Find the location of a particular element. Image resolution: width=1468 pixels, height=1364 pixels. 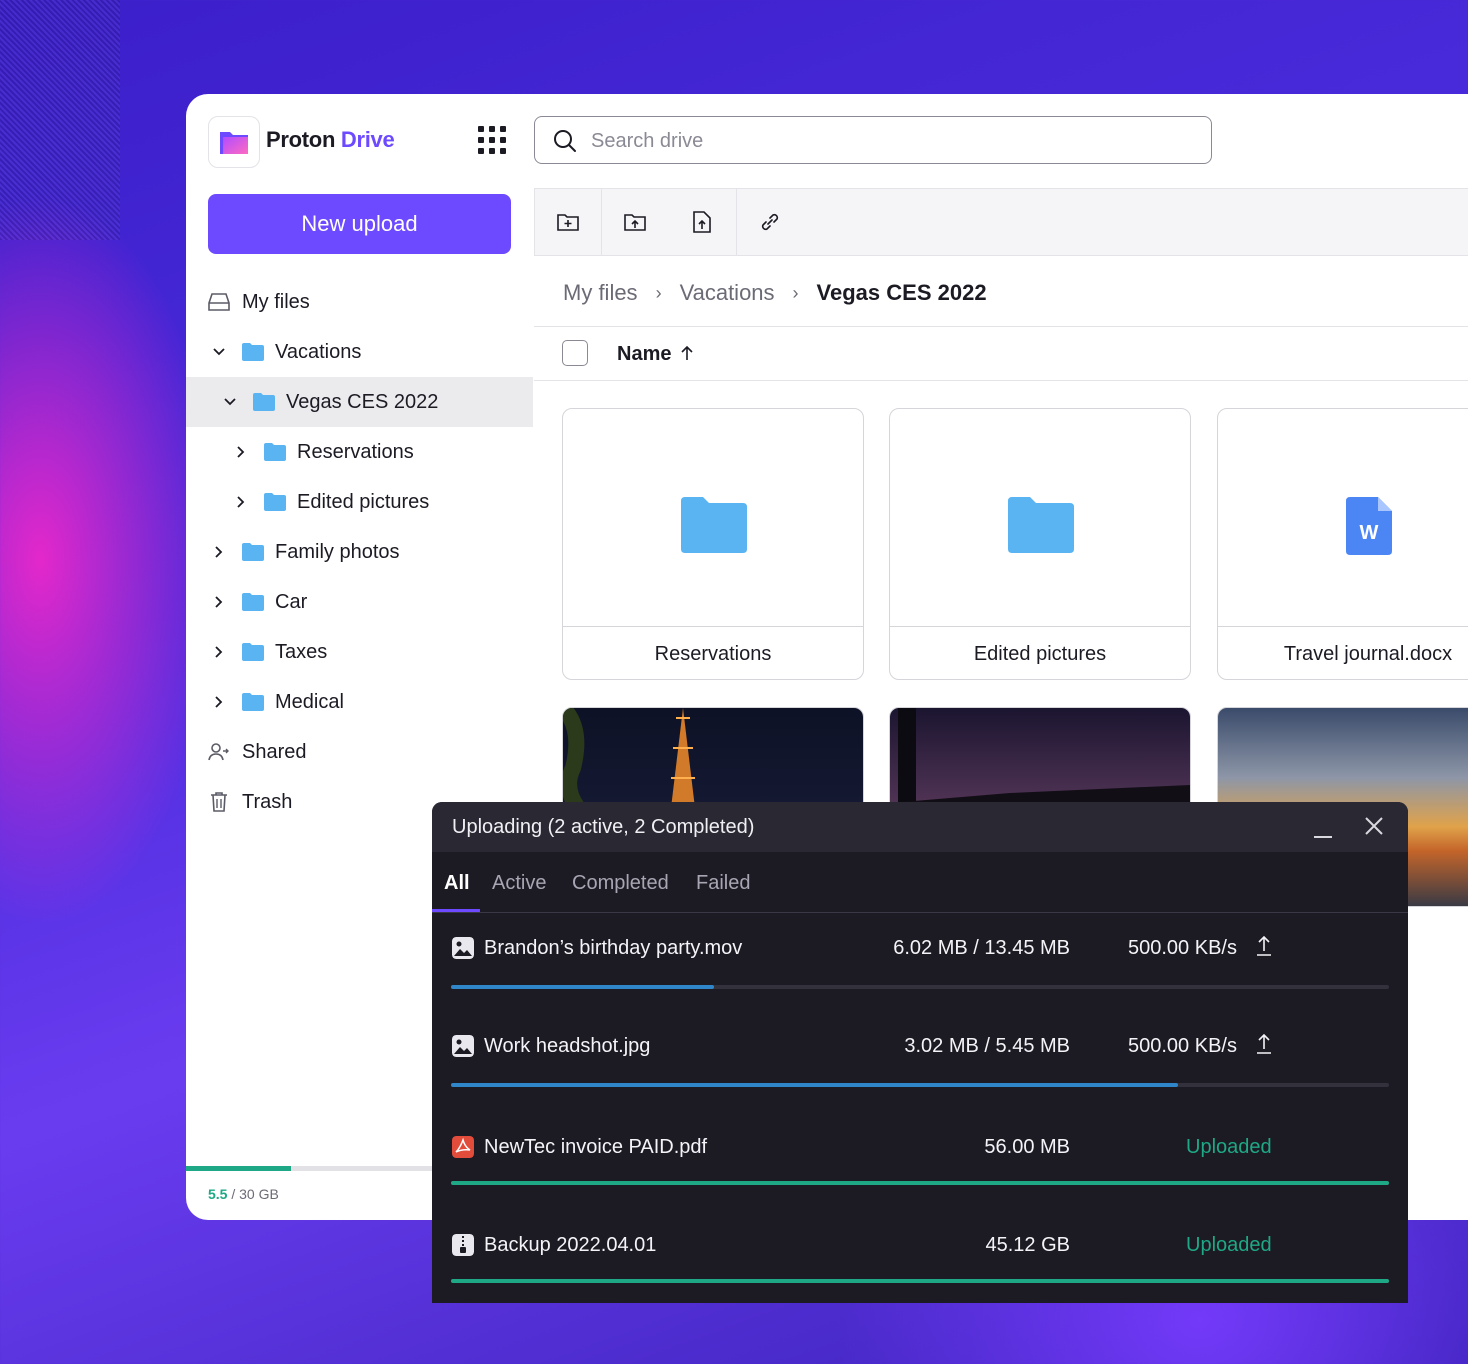

tab-active: Active is located at coordinates (519, 883).